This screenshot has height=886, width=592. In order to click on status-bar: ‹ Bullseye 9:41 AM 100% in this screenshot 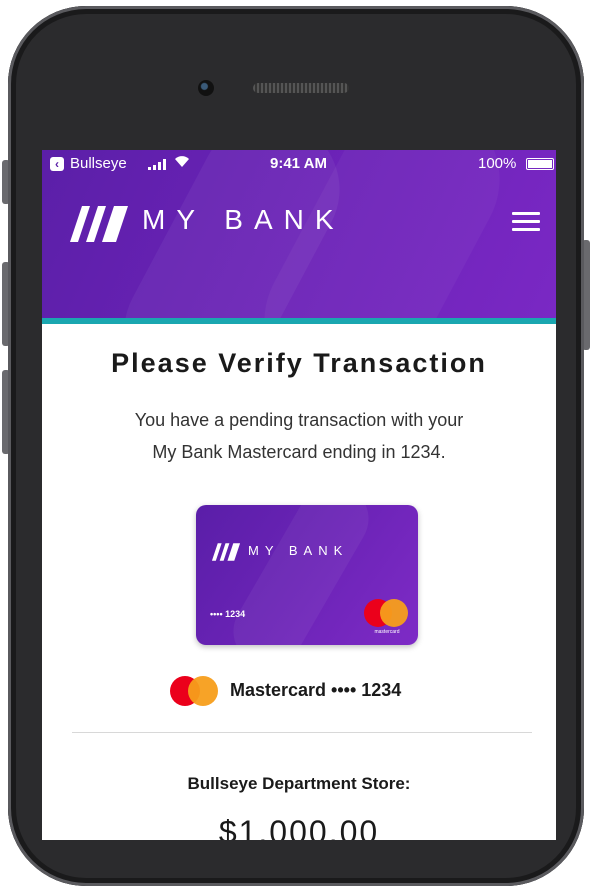, I will do `click(299, 164)`.